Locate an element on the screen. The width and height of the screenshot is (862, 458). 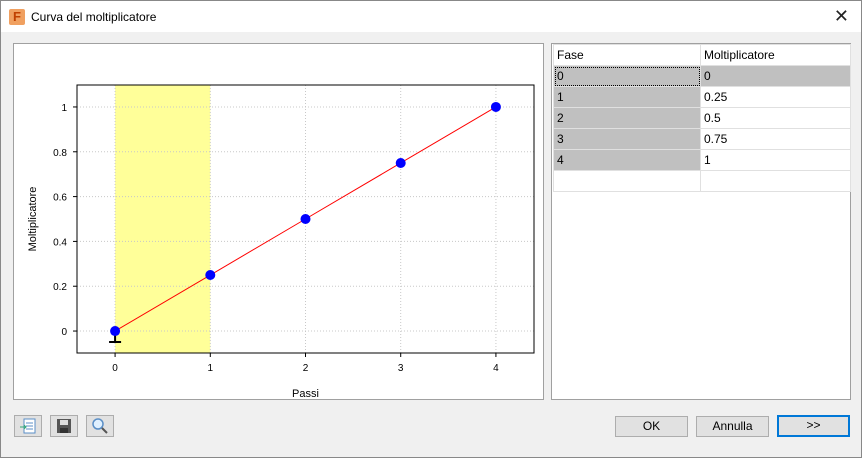
y-tick-label: 0 is located at coordinates (64, 332).